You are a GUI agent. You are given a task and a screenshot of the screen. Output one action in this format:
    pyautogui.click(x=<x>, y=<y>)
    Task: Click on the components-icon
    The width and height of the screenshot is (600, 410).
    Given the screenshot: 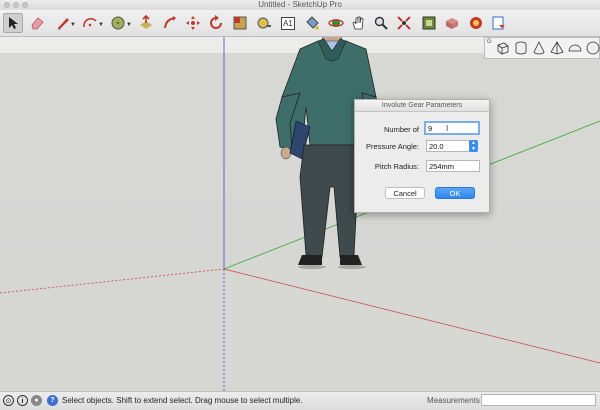 What is the action you would take?
    pyautogui.click(x=452, y=23)
    